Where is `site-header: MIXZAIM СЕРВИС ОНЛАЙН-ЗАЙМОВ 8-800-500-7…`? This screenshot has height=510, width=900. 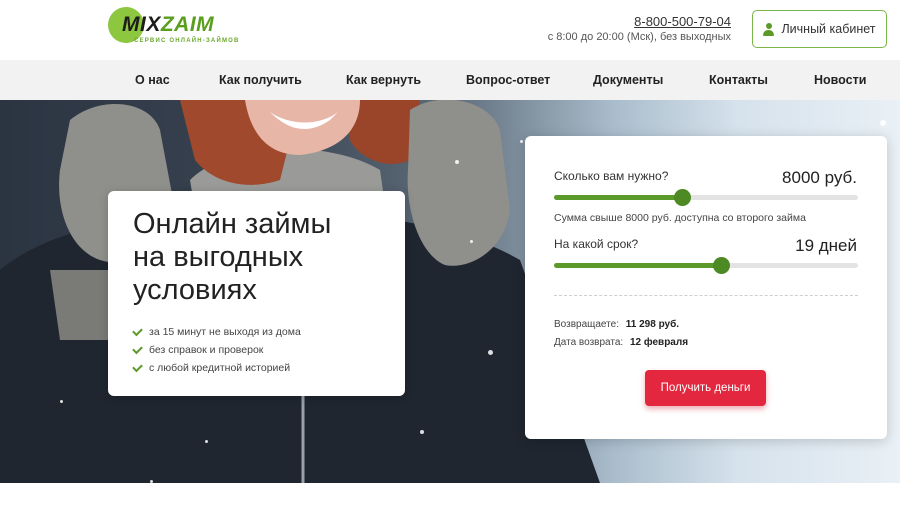 site-header: MIXZAIM СЕРВИС ОНЛАЙН-ЗАЙМОВ 8-800-500-7… is located at coordinates (450, 30).